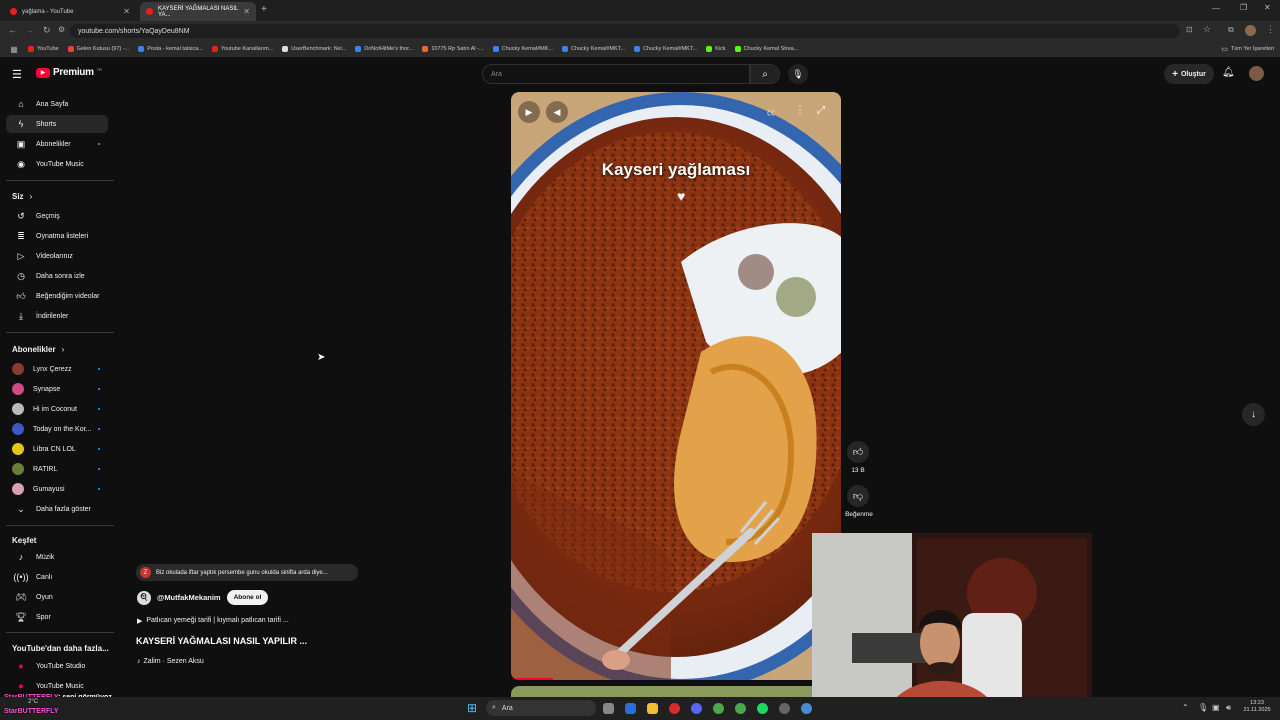 The image size is (1280, 720). What do you see at coordinates (1231, 30) in the screenshot?
I see `extensions-icon: ⧉` at bounding box center [1231, 30].